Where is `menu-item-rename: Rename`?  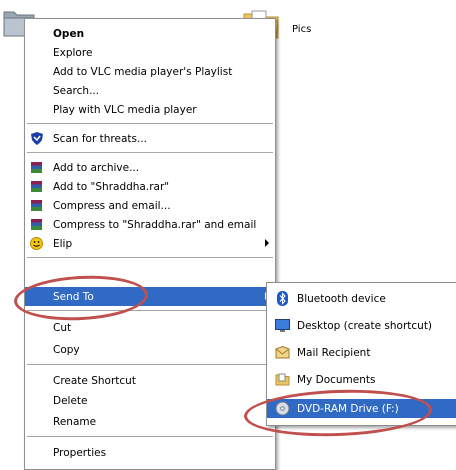
menu-item-rename: Rename is located at coordinates (150, 421).